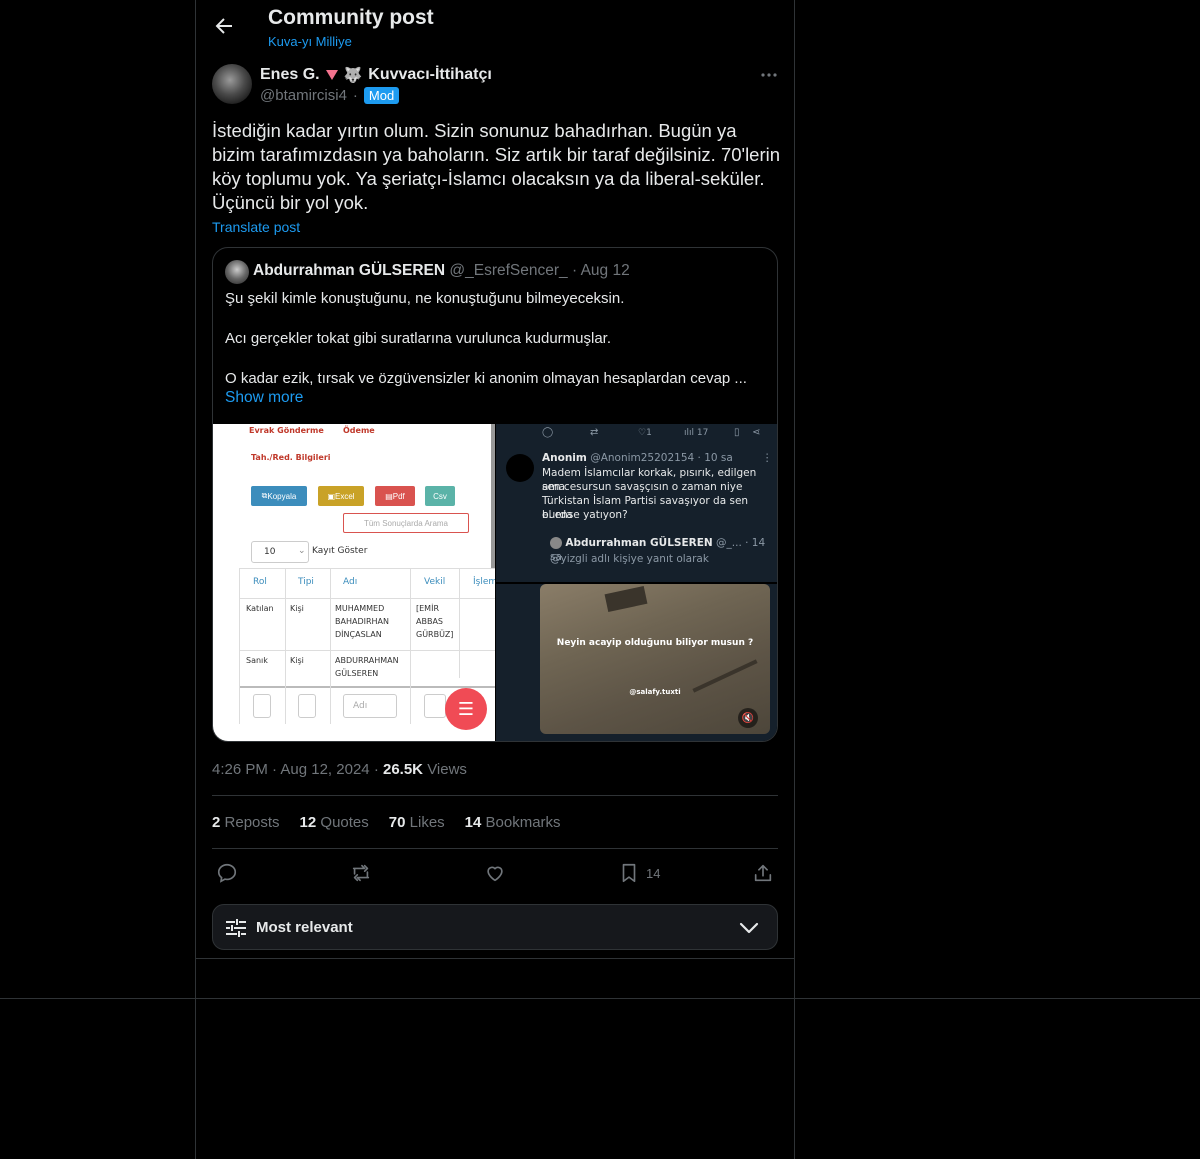 Image resolution: width=1200 pixels, height=1159 pixels. I want to click on repost-button, so click(361, 873).